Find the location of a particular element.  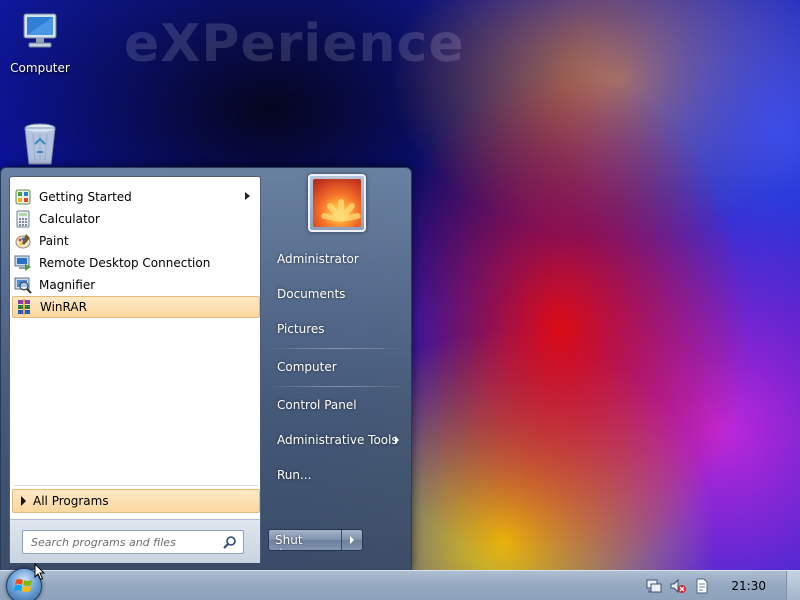

recycle-bin-icon is located at coordinates (40, 144).